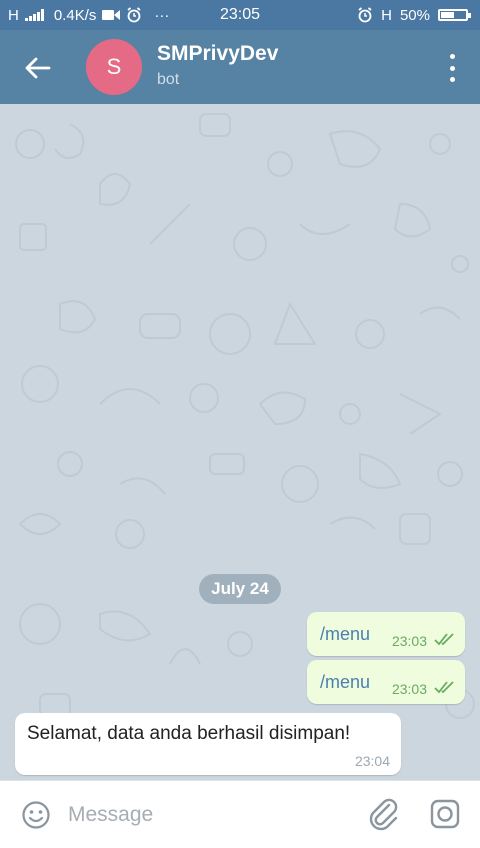 The height and width of the screenshot is (848, 480). I want to click on message-input, so click(208, 815).